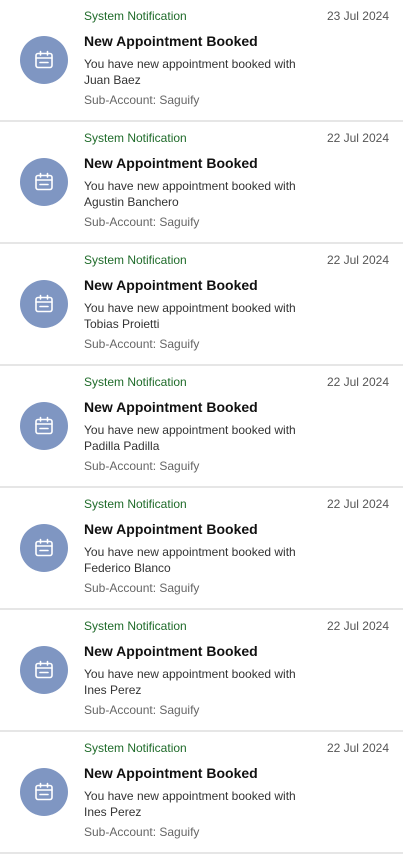 The height and width of the screenshot is (855, 403). What do you see at coordinates (357, 16) in the screenshot?
I see `notification-date: 23 Jul 2024` at bounding box center [357, 16].